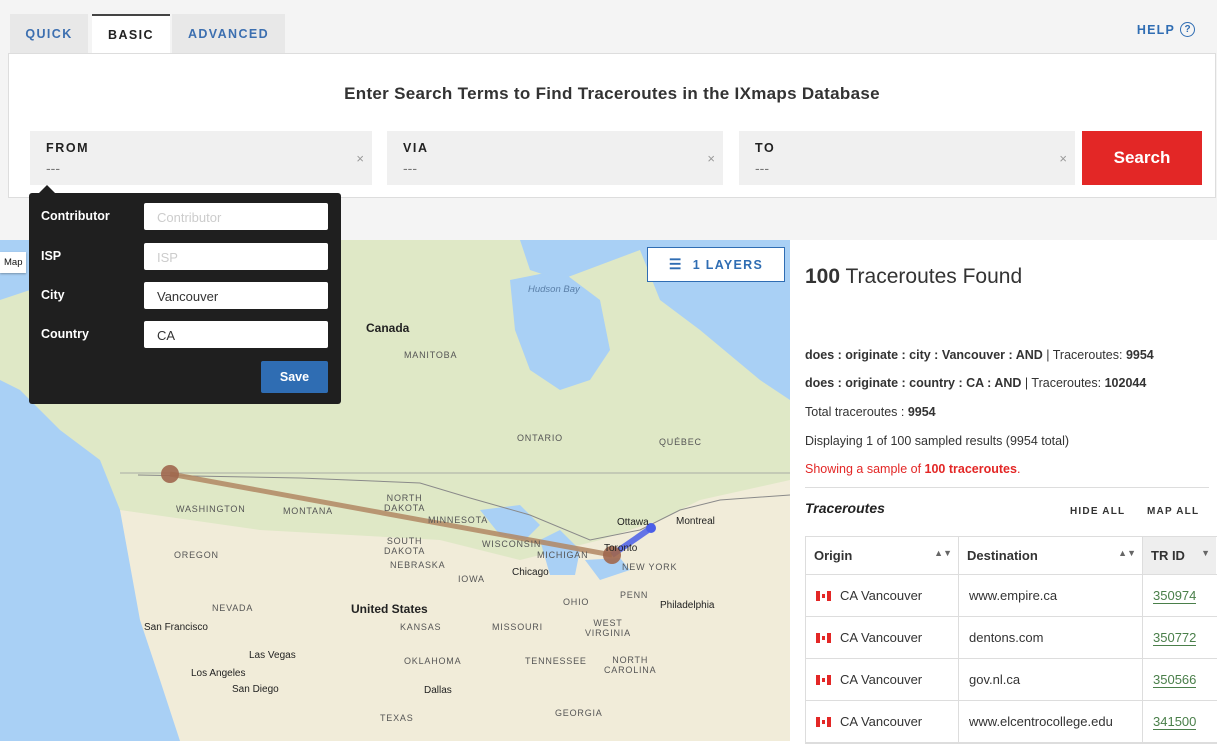 The height and width of the screenshot is (744, 1217). I want to click on via-field: VIA --- ×, so click(555, 158).